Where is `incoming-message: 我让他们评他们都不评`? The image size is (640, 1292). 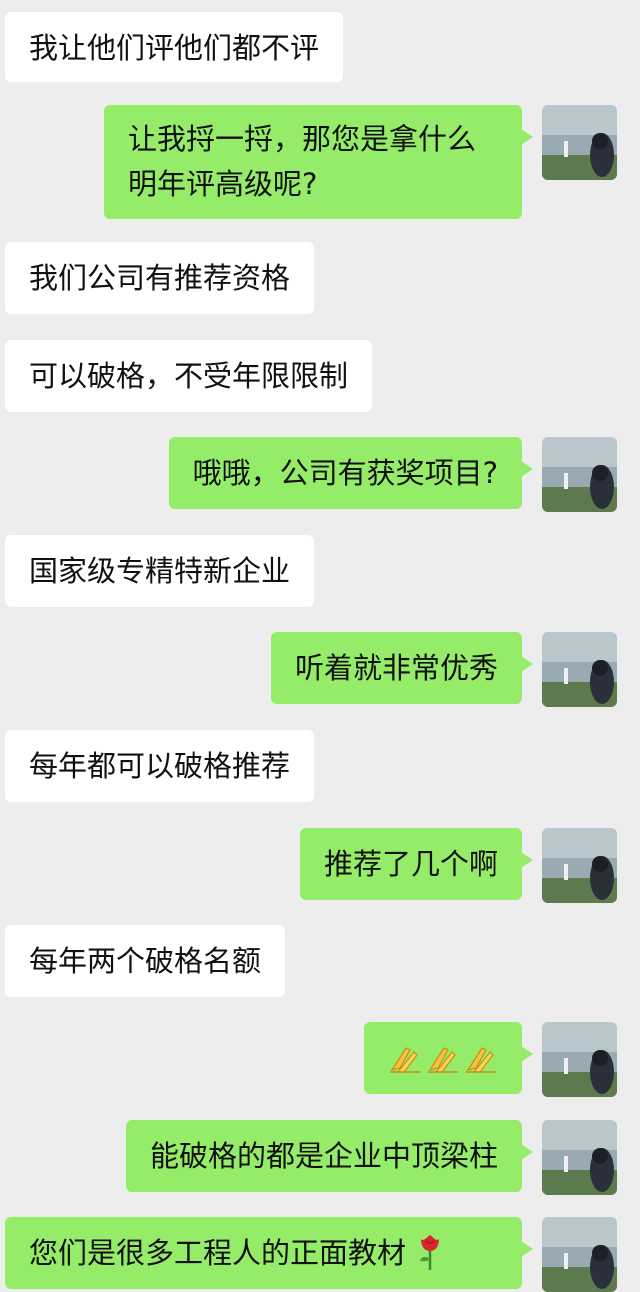 incoming-message: 我让他们评他们都不评 is located at coordinates (174, 47).